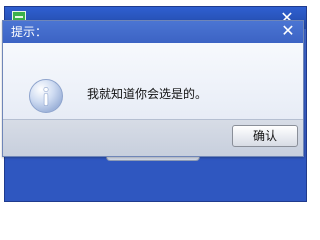 The image size is (320, 240). What do you see at coordinates (153, 137) in the screenshot?
I see `dialog-footer: 确认` at bounding box center [153, 137].